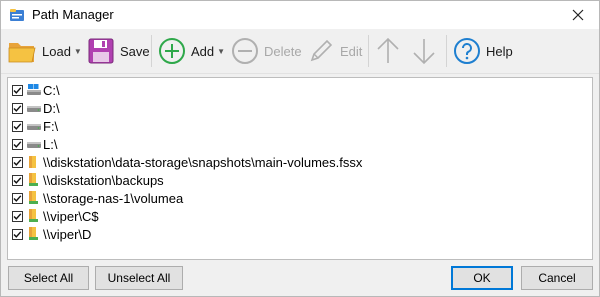 This screenshot has width=600, height=297. I want to click on remove-circle-icon, so click(245, 51).